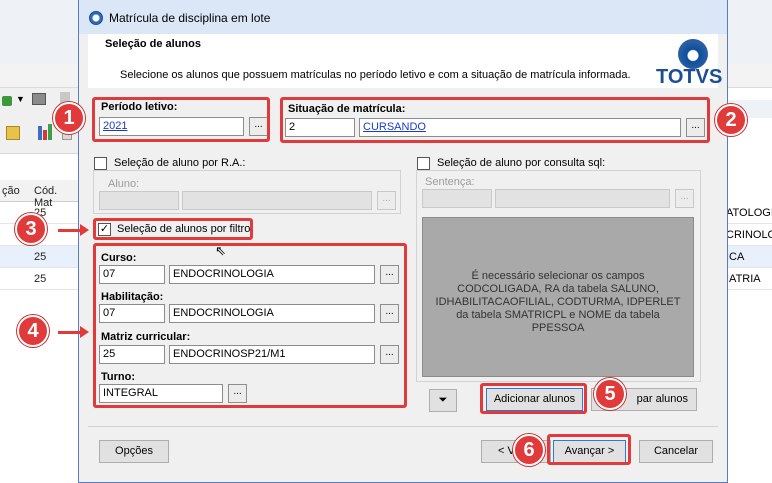  Describe the element at coordinates (529, 450) in the screenshot. I see `badge-6: 6` at that location.